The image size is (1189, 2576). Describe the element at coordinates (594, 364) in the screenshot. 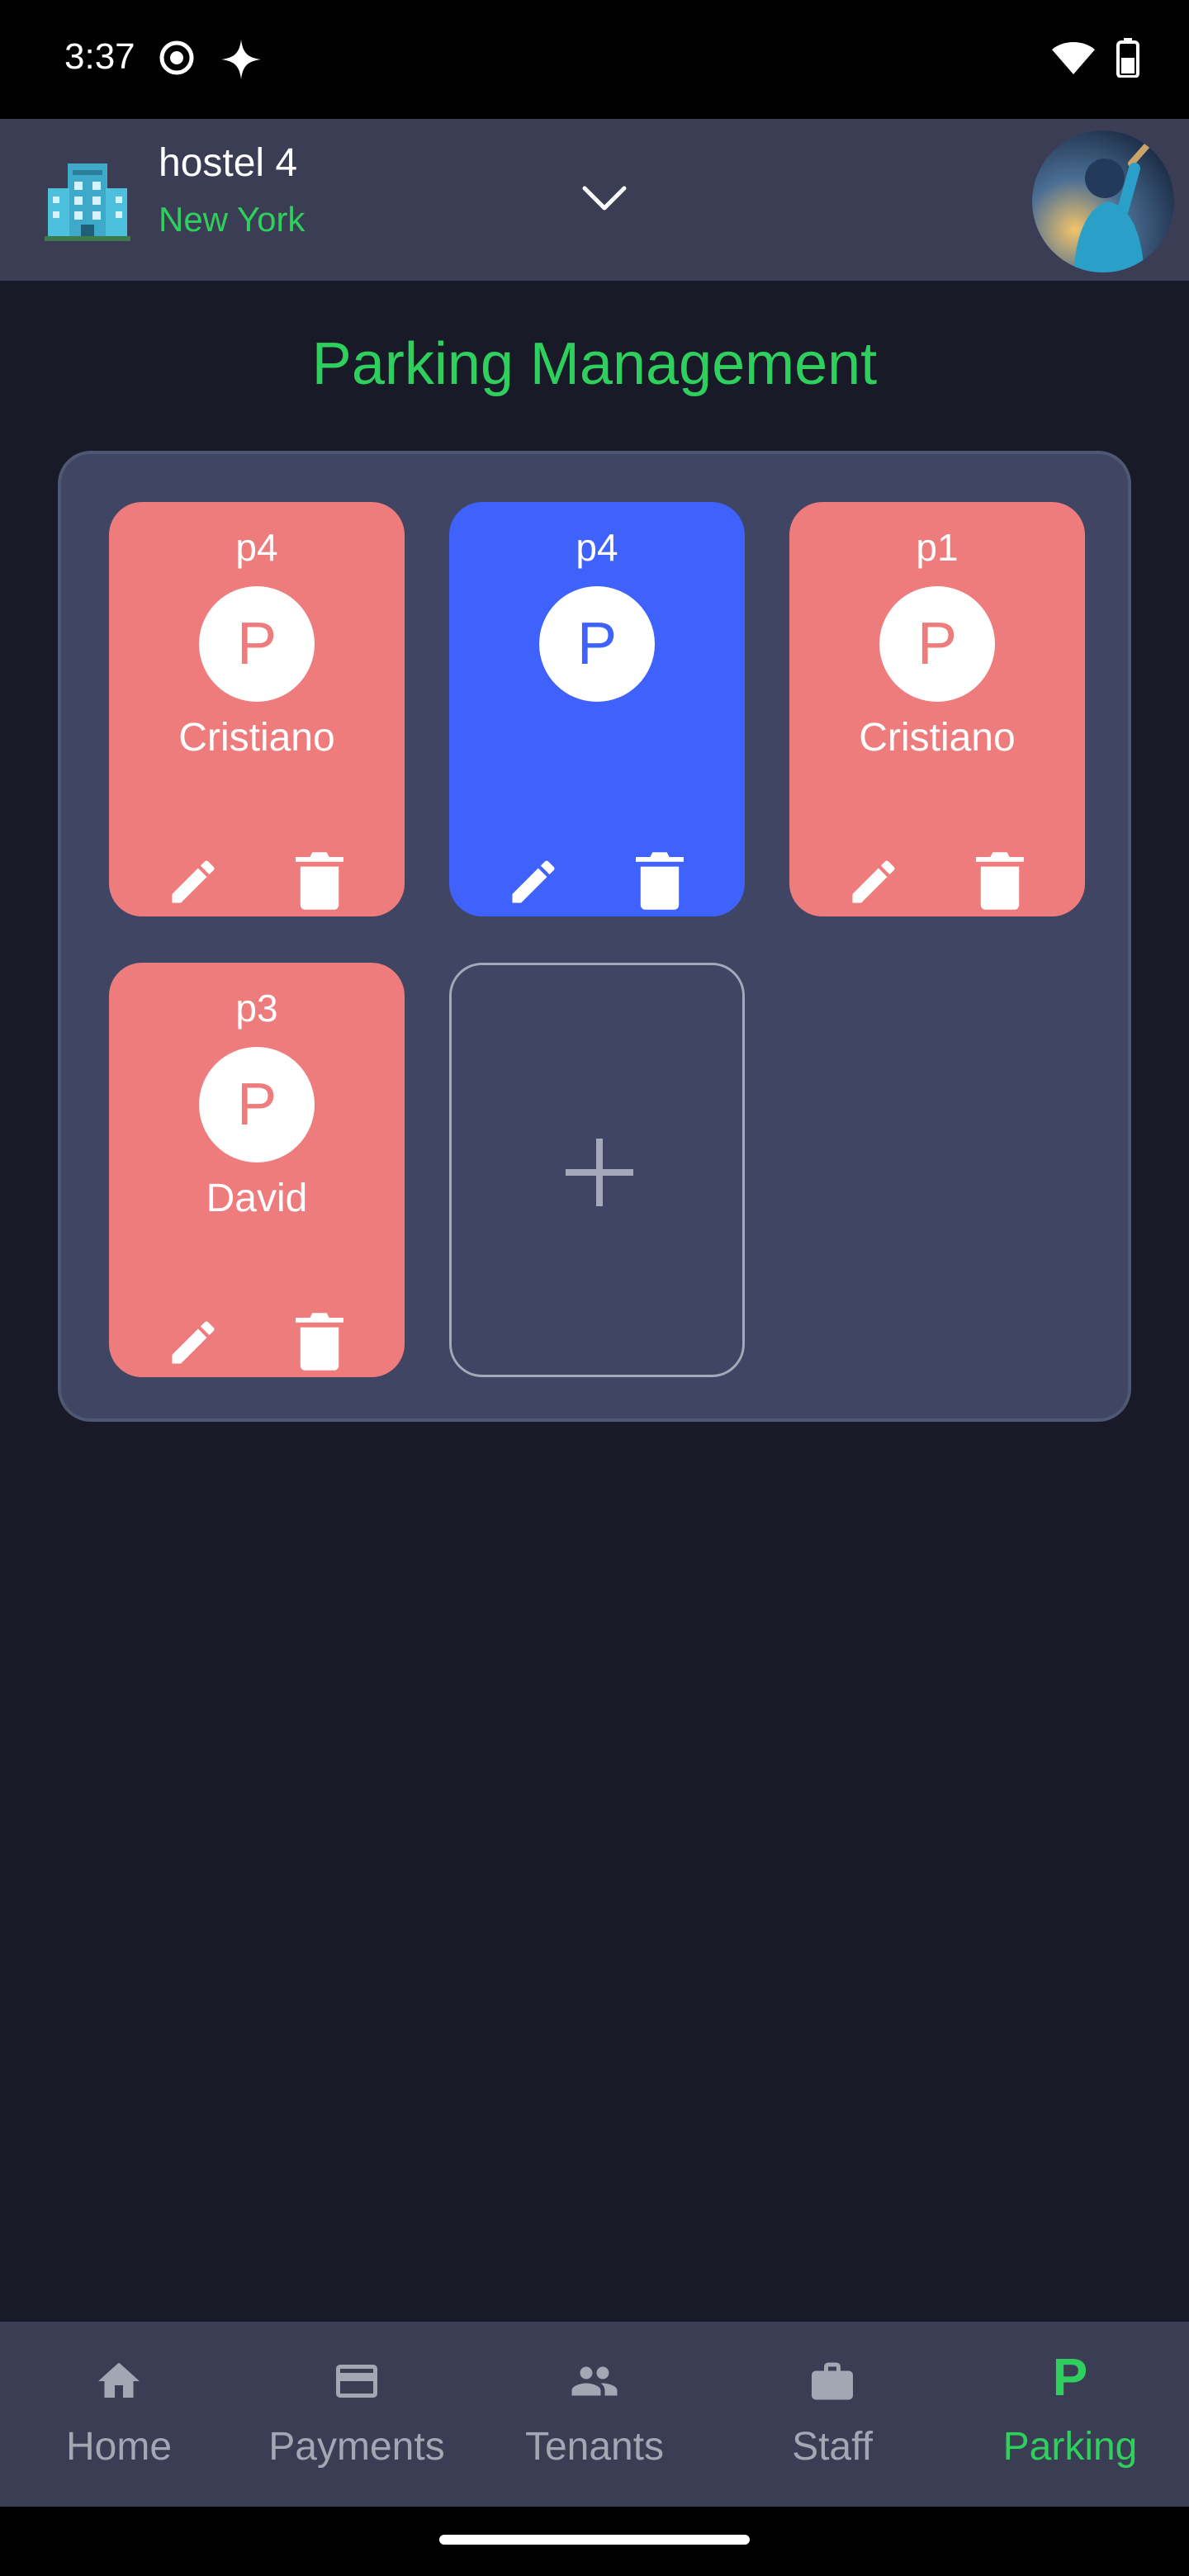

I see `page-title: Parking Management` at that location.